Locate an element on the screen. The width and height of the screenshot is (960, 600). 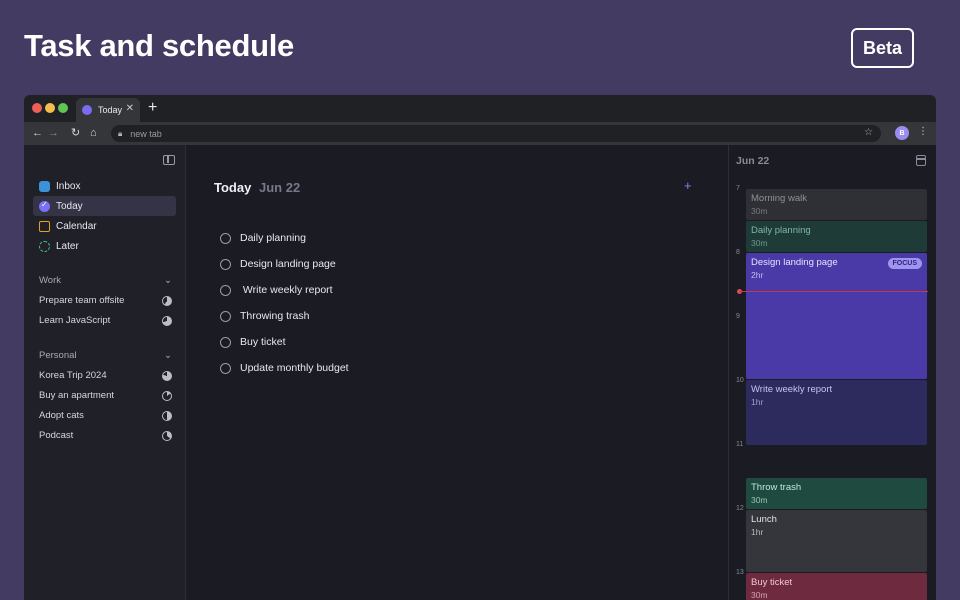
task-item: Design landing page is located at coordinates (278, 264).